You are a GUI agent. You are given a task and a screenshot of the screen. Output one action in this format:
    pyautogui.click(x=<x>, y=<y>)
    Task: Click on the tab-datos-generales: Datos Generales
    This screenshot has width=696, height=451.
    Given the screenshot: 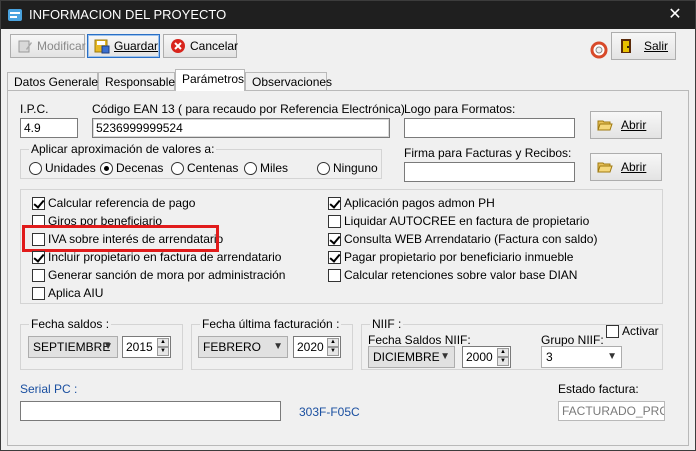 What is the action you would take?
    pyautogui.click(x=55, y=81)
    